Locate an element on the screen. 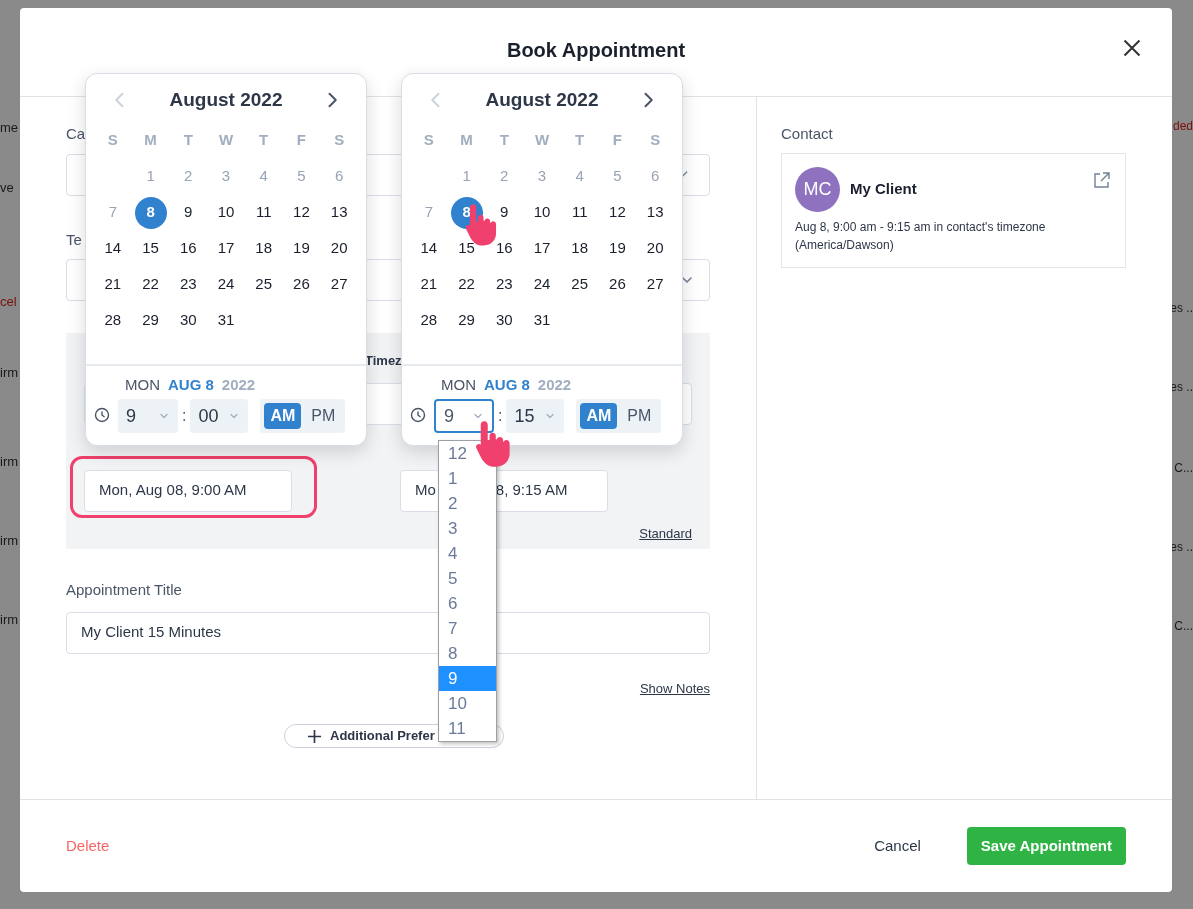  dialog-title: Book Appointment is located at coordinates (596, 50).